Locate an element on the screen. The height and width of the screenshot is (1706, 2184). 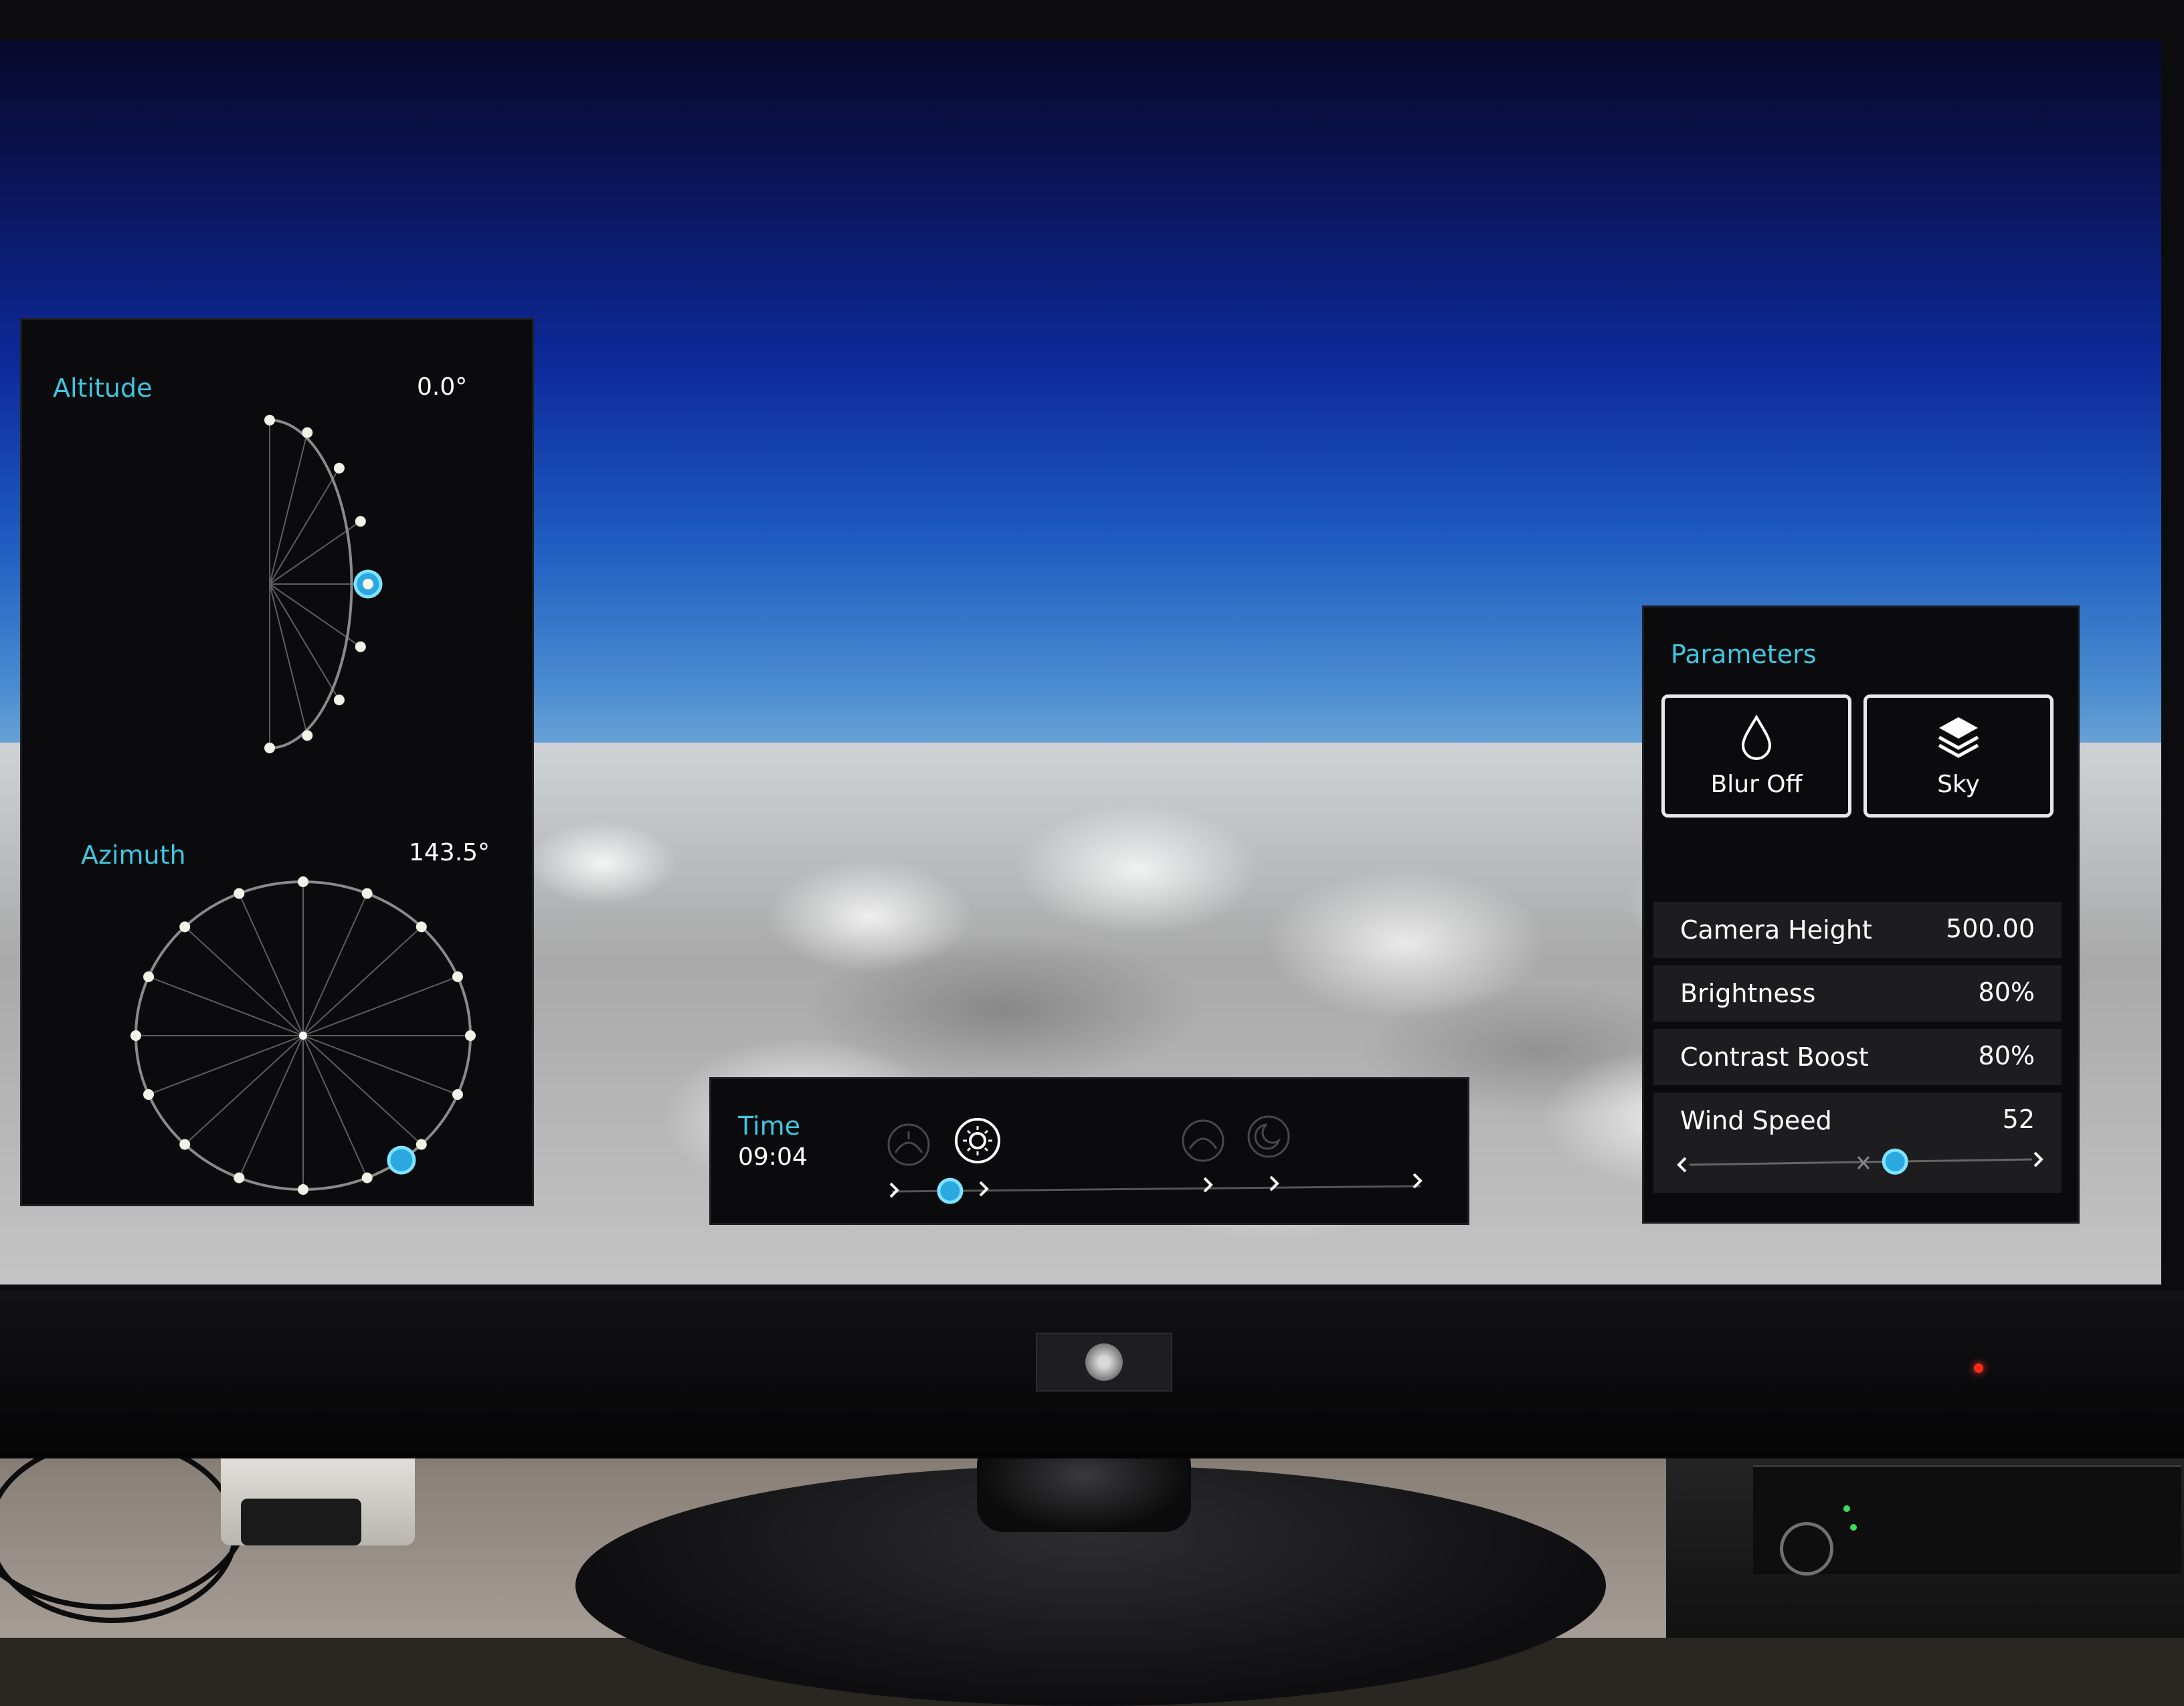
layers-icon is located at coordinates (1958, 738).